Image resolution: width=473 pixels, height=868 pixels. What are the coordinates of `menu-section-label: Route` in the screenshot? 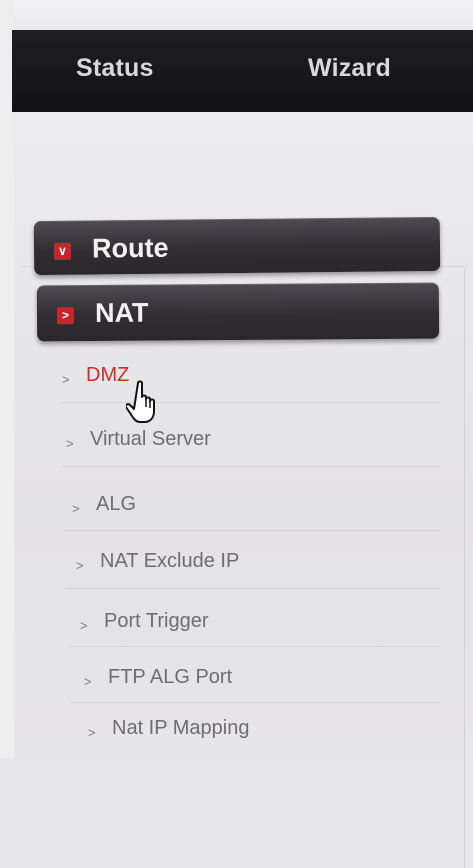 It's located at (130, 248).